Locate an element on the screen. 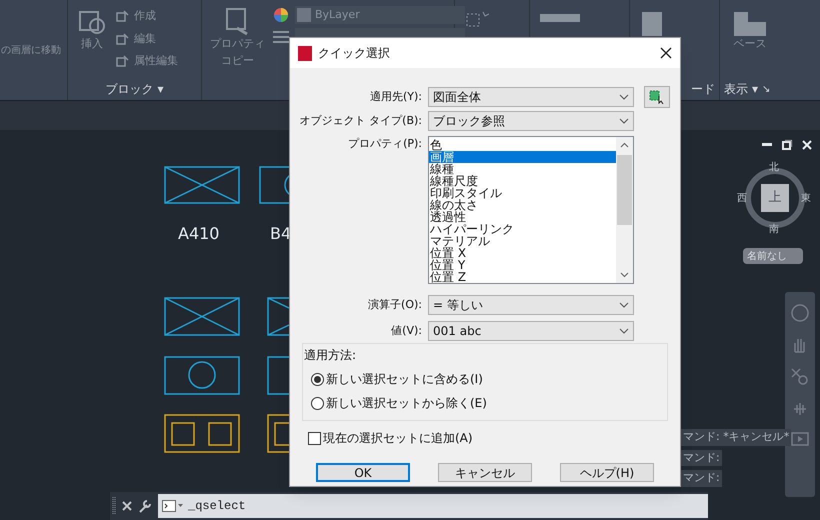 The image size is (820, 520). dialog-button: ヘルプ(H) is located at coordinates (607, 472).